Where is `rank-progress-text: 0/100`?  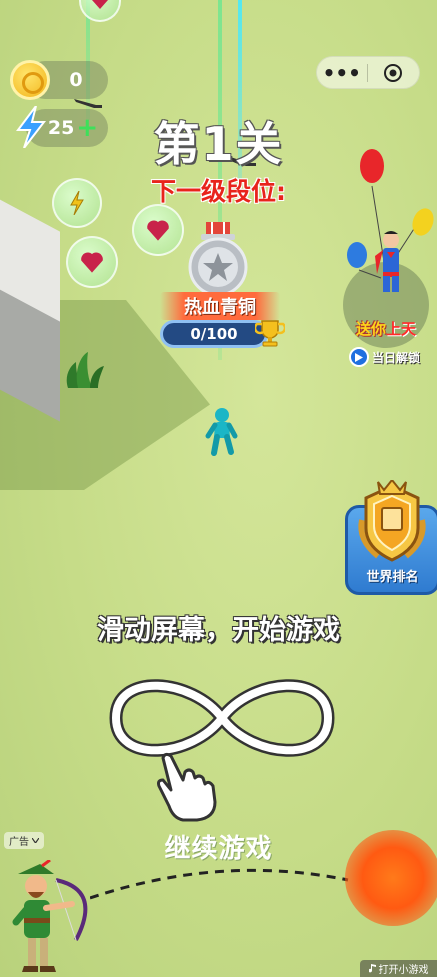 rank-progress-text: 0/100 is located at coordinates (214, 334).